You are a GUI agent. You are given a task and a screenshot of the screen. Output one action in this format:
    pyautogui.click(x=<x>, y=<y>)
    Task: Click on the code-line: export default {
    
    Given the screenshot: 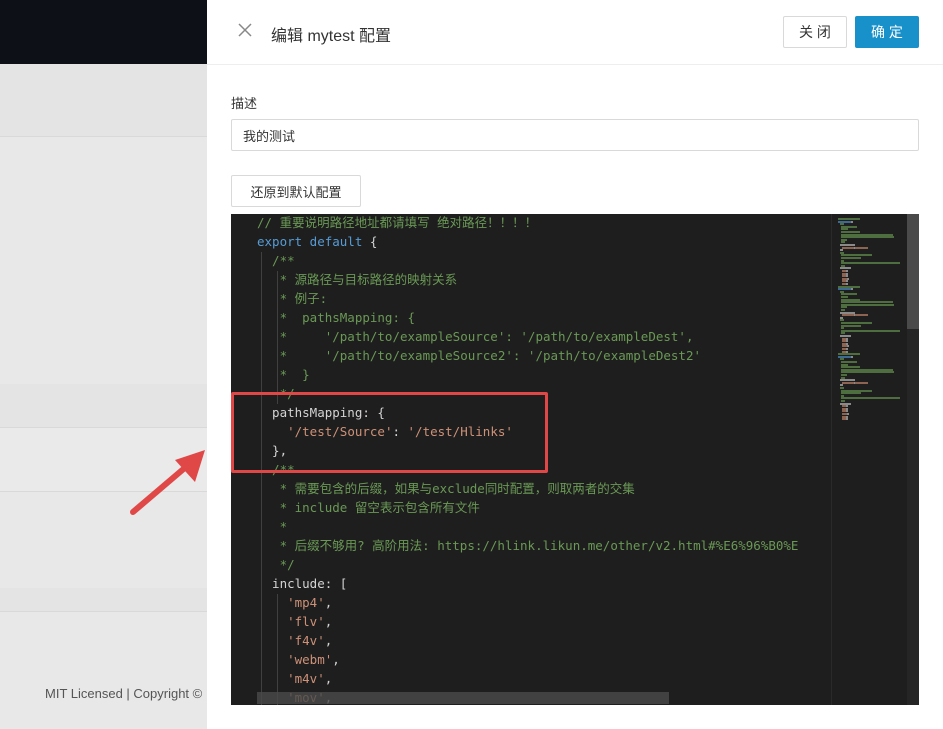 What is the action you would take?
    pyautogui.click(x=539, y=241)
    